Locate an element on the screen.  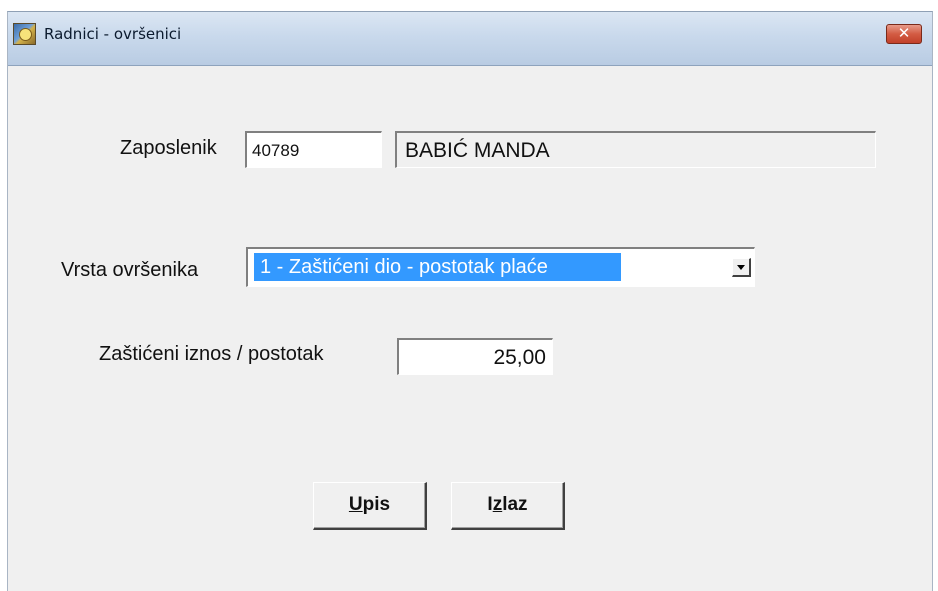
close-button: ✕ is located at coordinates (904, 34).